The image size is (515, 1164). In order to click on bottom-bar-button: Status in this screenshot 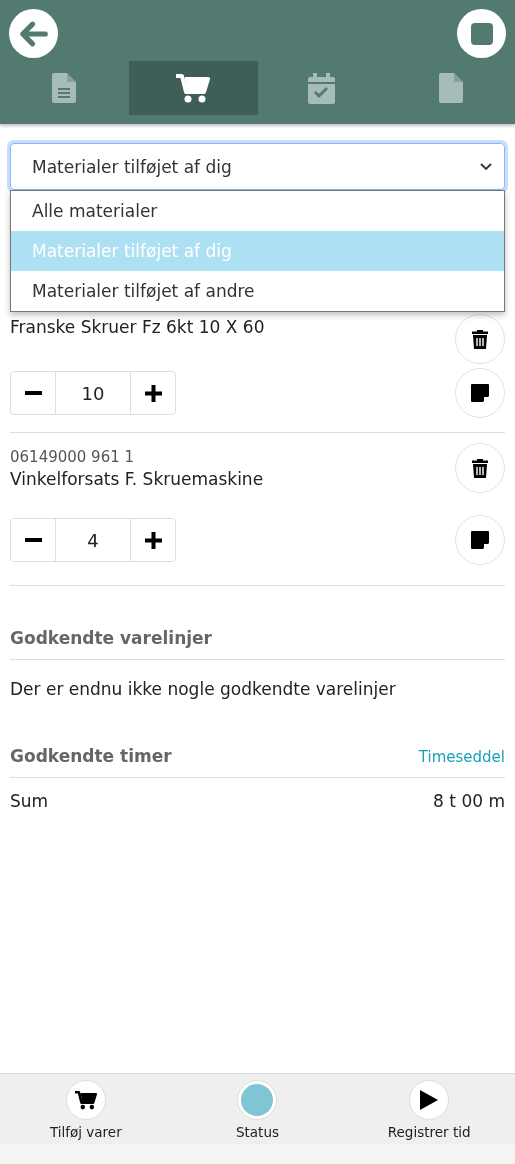, I will do `click(257, 1109)`.